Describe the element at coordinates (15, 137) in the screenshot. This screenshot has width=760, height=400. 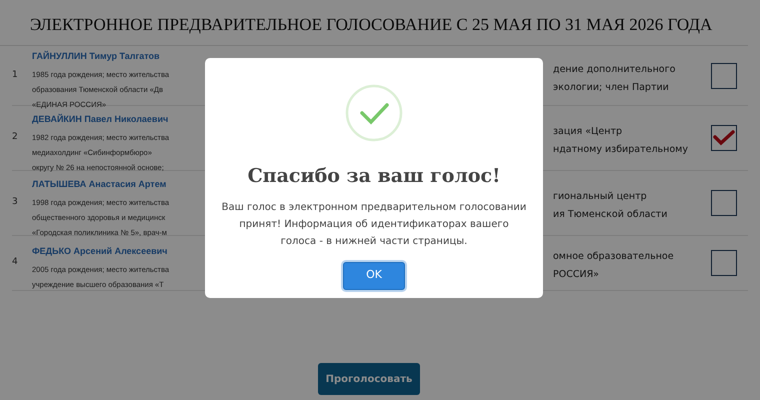
I see `candidate-number: 2` at that location.